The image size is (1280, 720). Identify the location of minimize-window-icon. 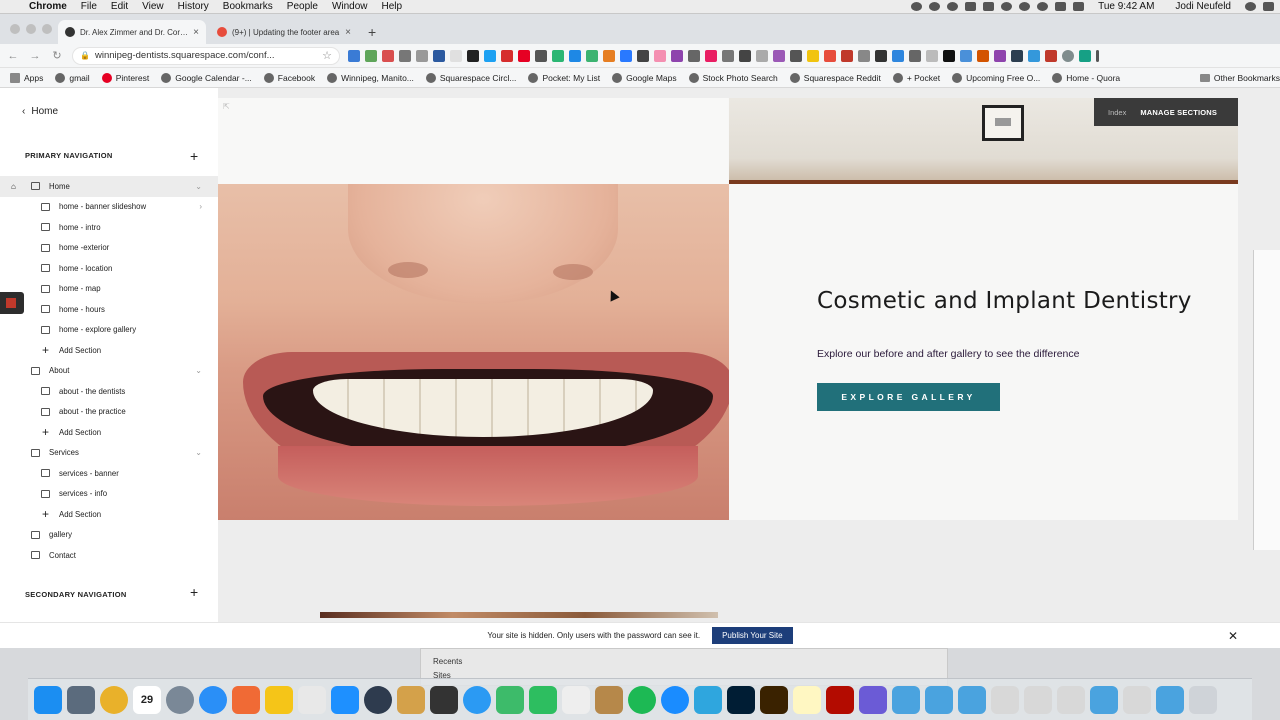
(31, 29).